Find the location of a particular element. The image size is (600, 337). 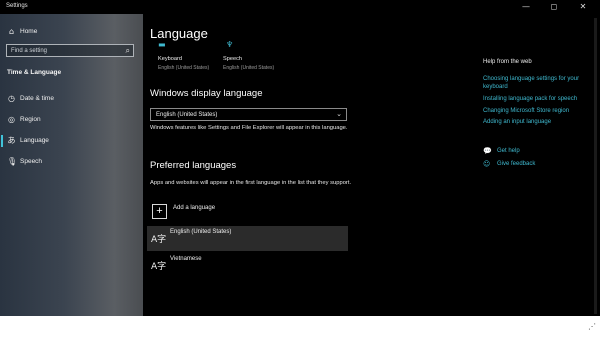

display-language-heading: Windows display language is located at coordinates (206, 93).